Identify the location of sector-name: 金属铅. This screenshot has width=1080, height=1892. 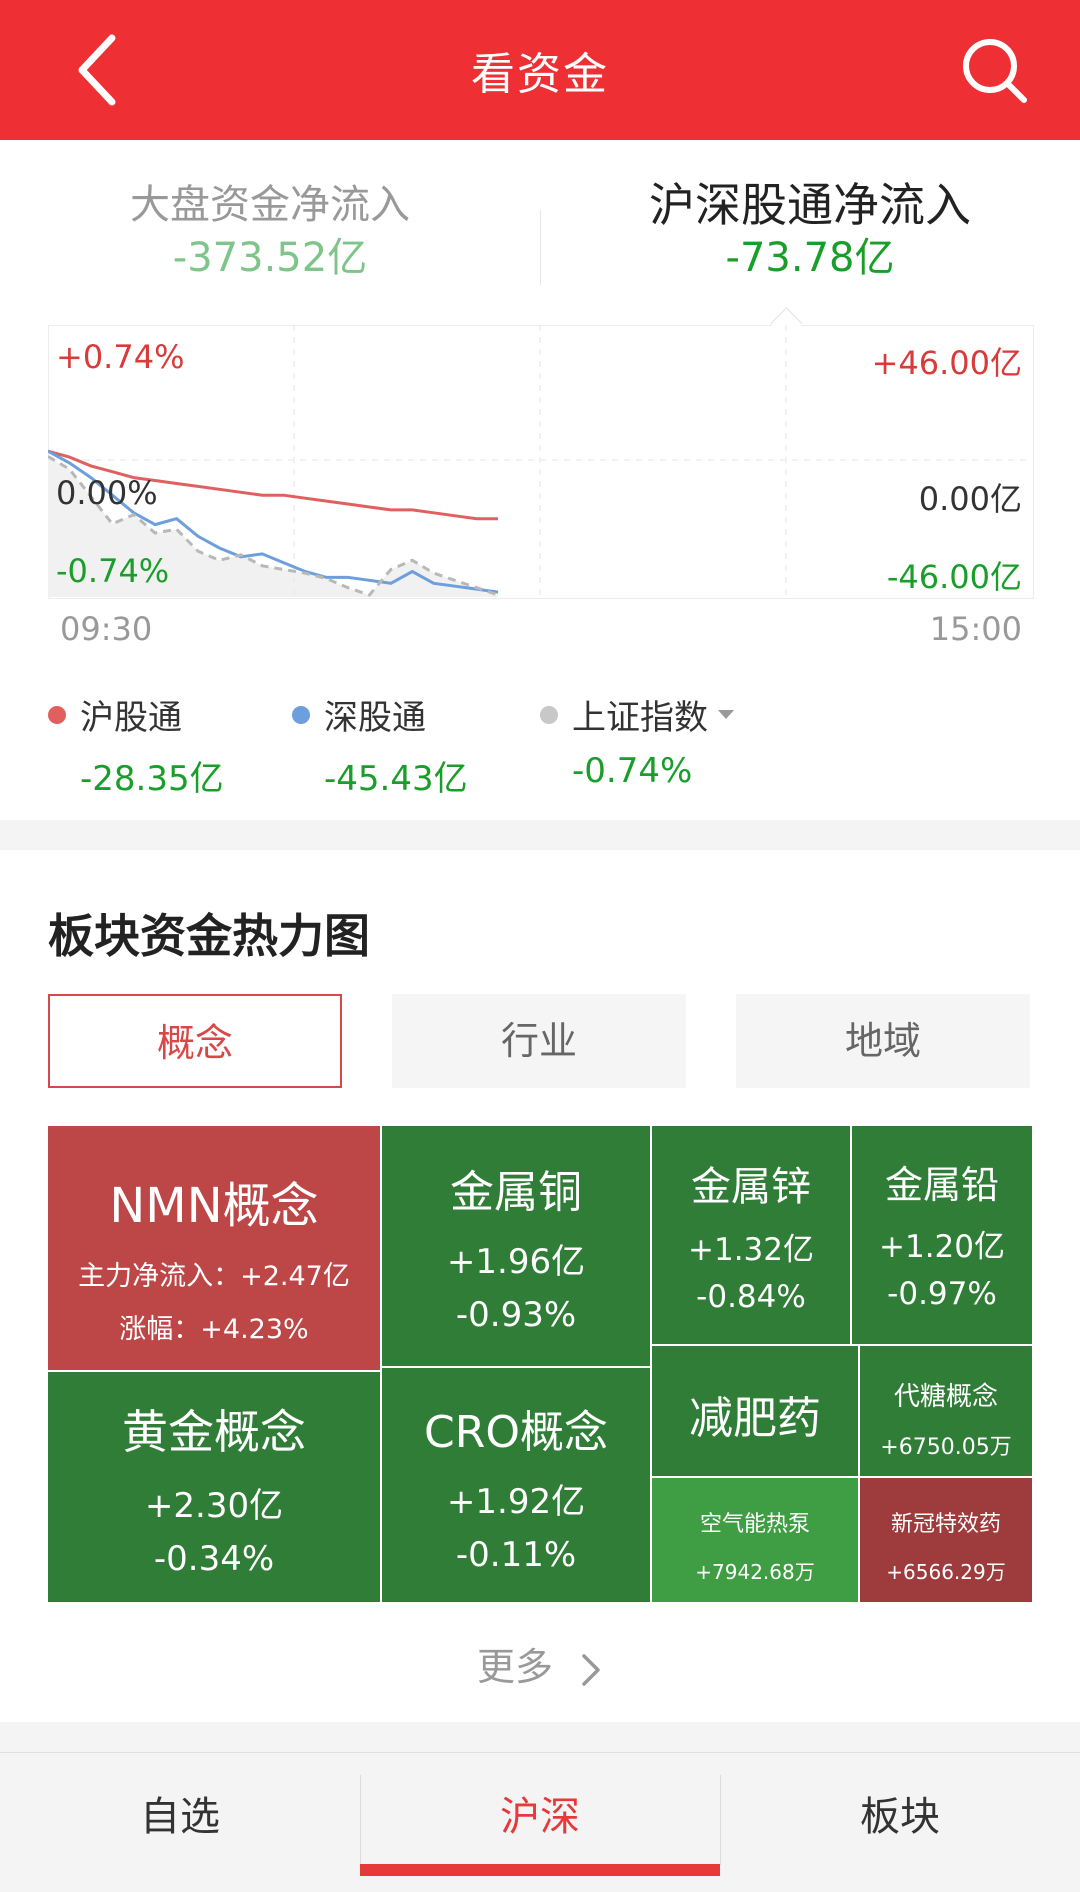
(941, 1185).